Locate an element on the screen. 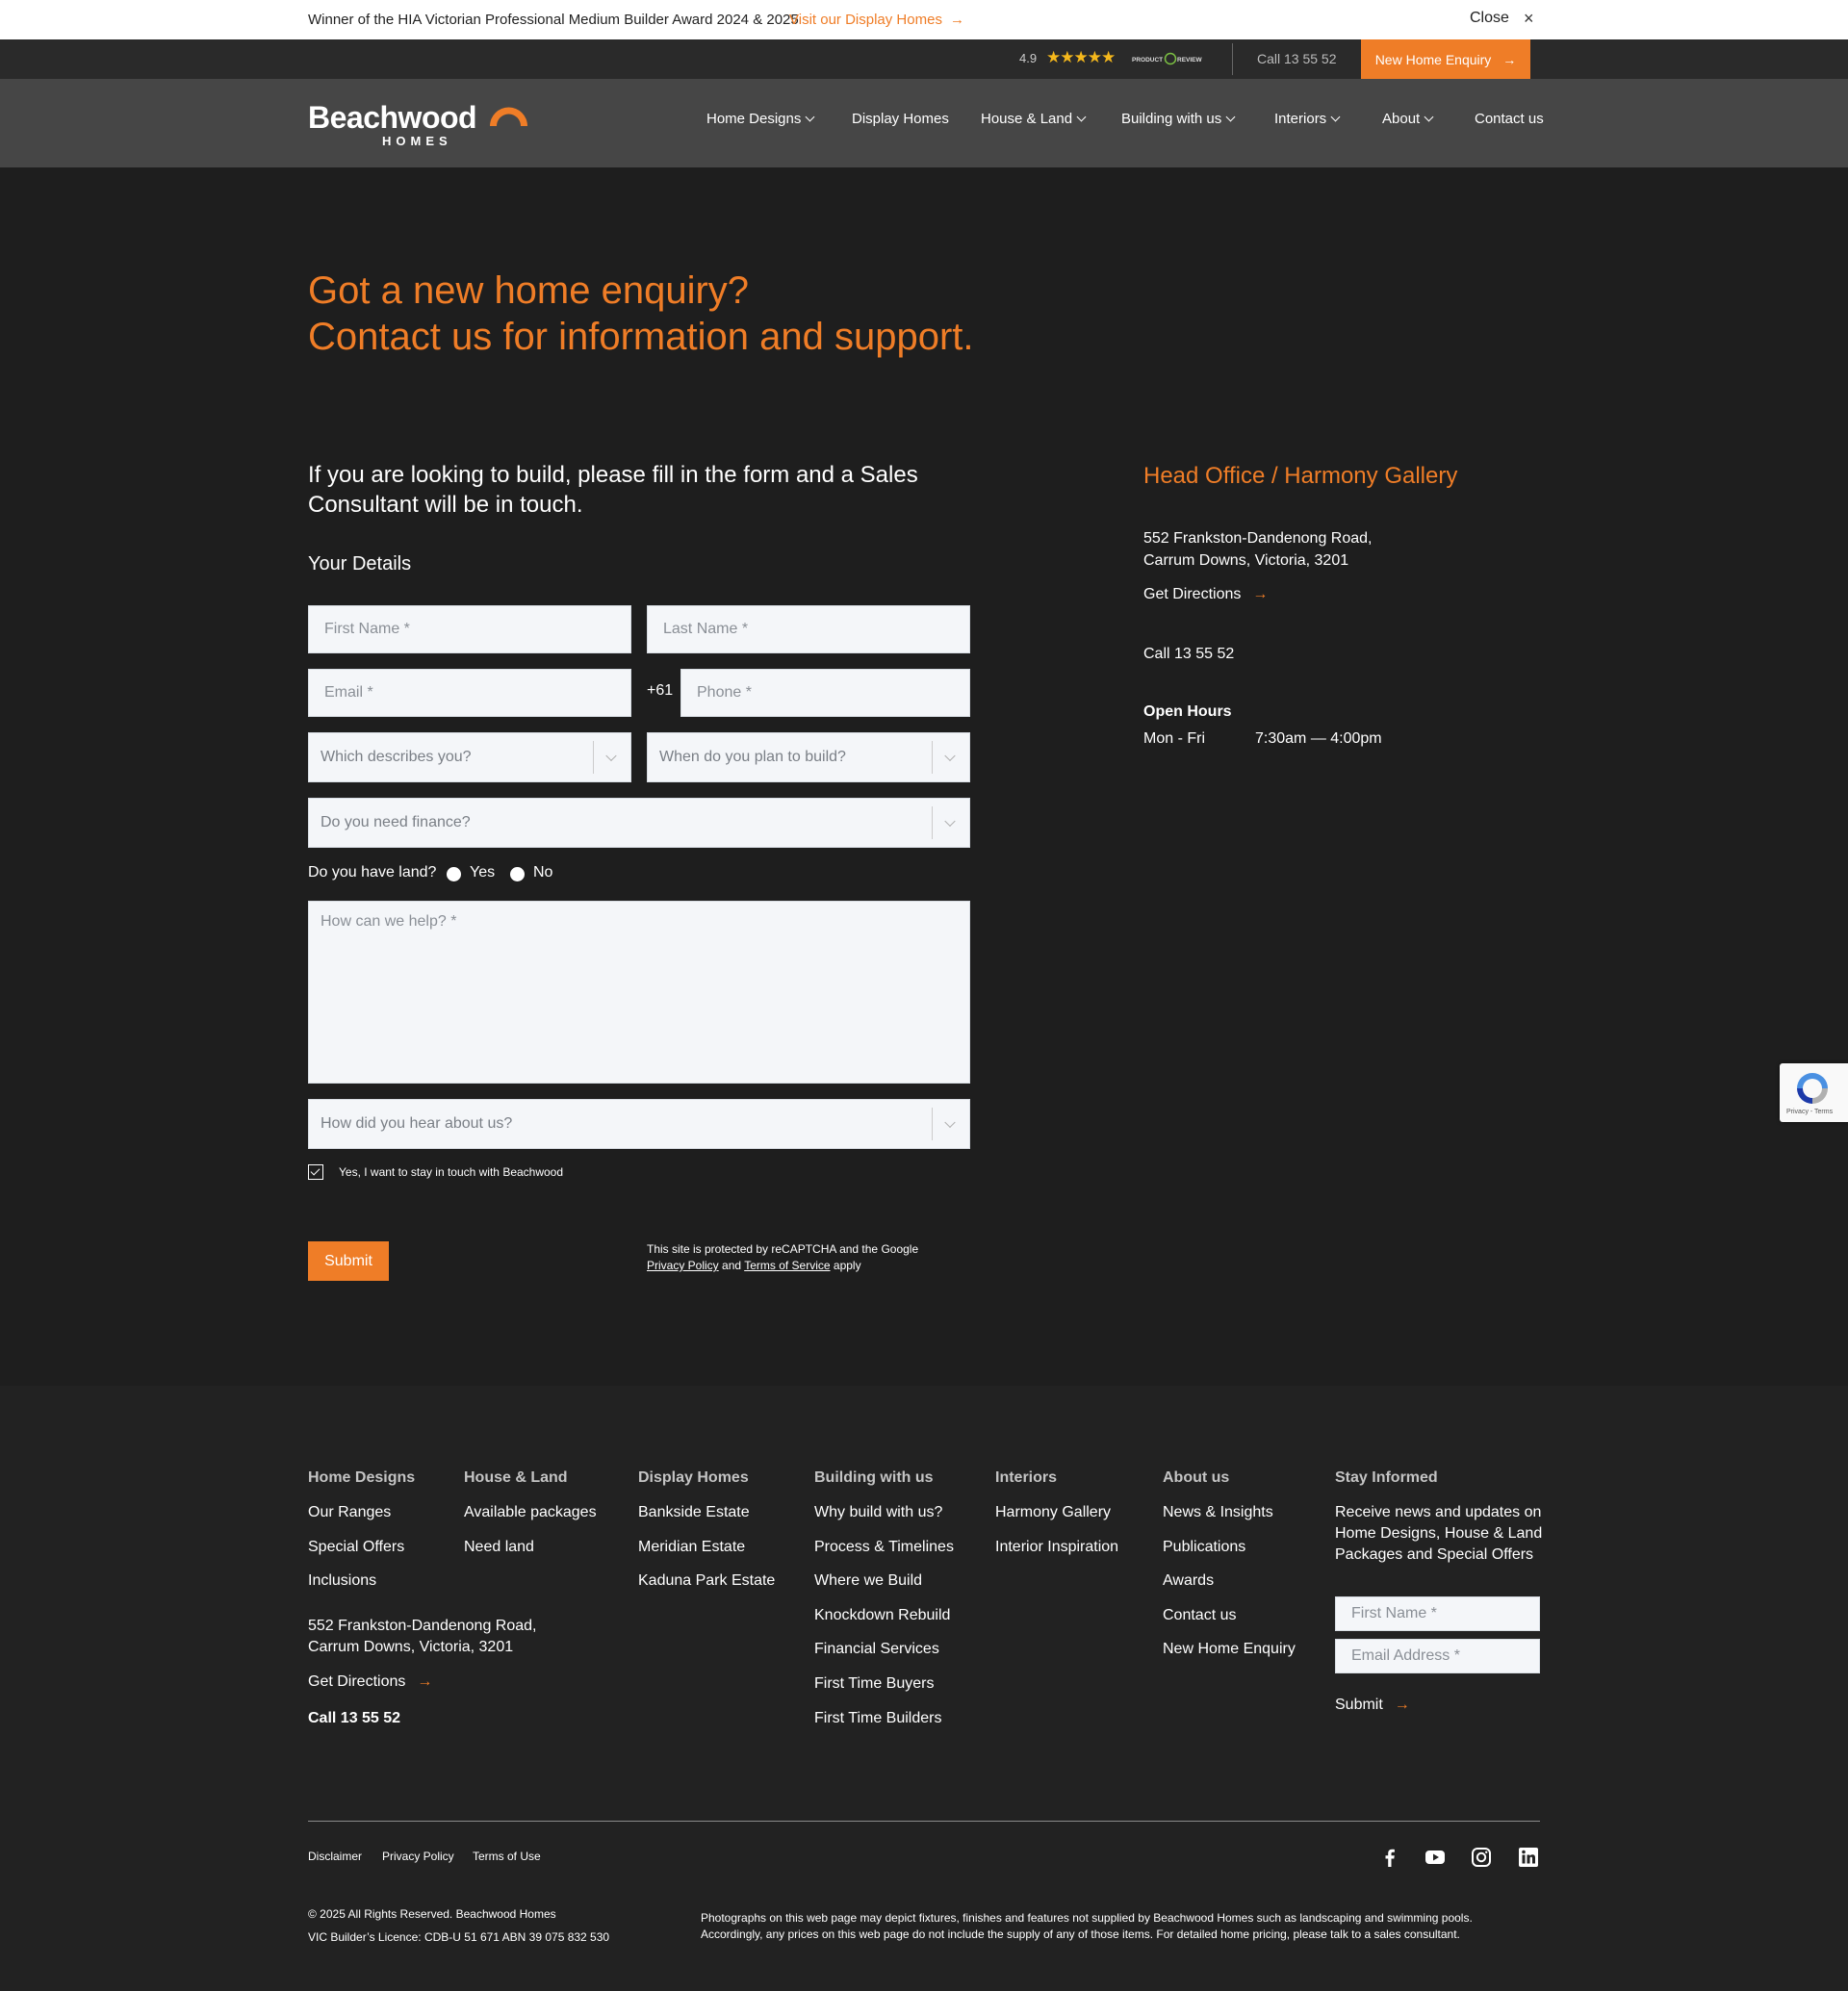 The image size is (1848, 1991). nav-house-land: House & Land is located at coordinates (1034, 119).